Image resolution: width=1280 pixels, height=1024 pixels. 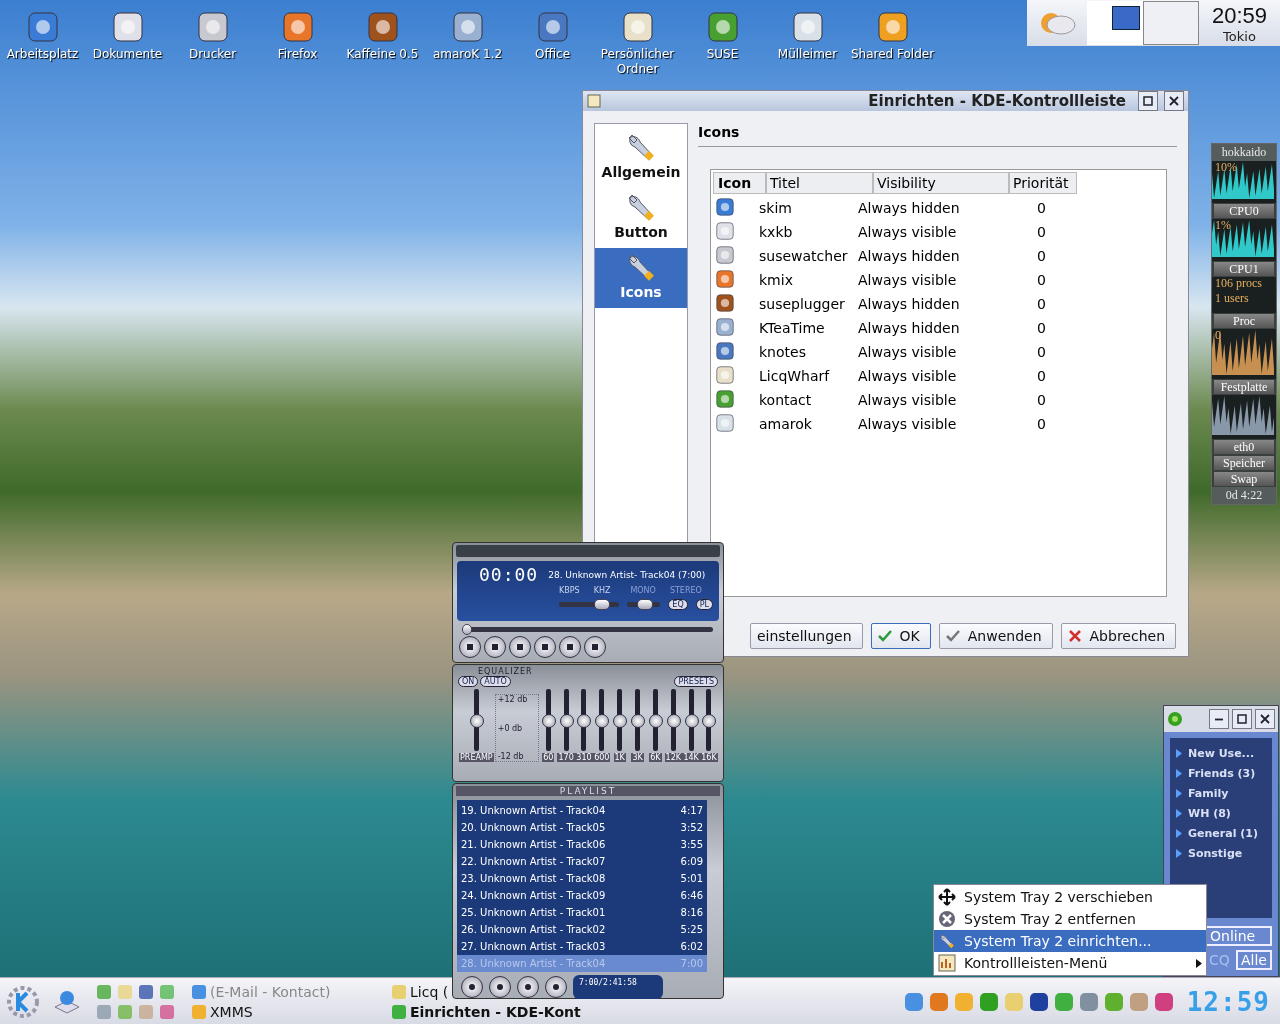 I want to click on task-button: Einrichten - KDE-Kont, so click(x=486, y=1011).